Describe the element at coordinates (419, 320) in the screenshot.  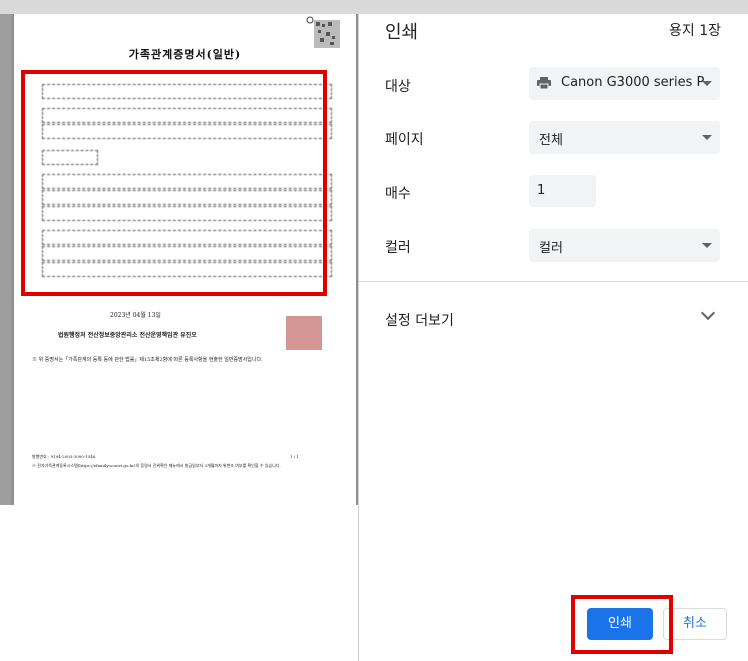
I see `more-settings-toggle: 설정 더보기` at that location.